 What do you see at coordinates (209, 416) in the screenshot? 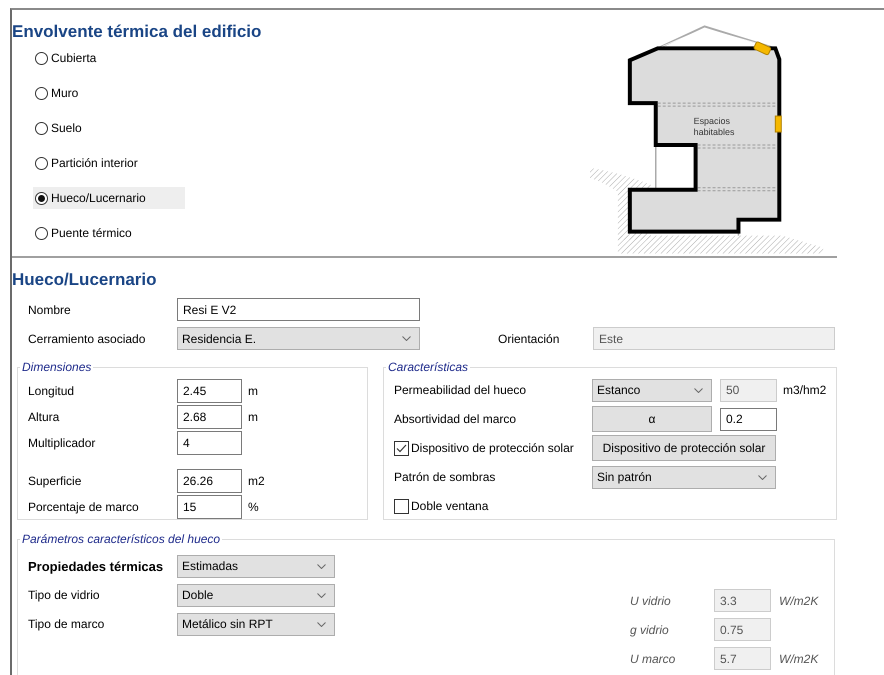
I see `number-field: 2.68` at bounding box center [209, 416].